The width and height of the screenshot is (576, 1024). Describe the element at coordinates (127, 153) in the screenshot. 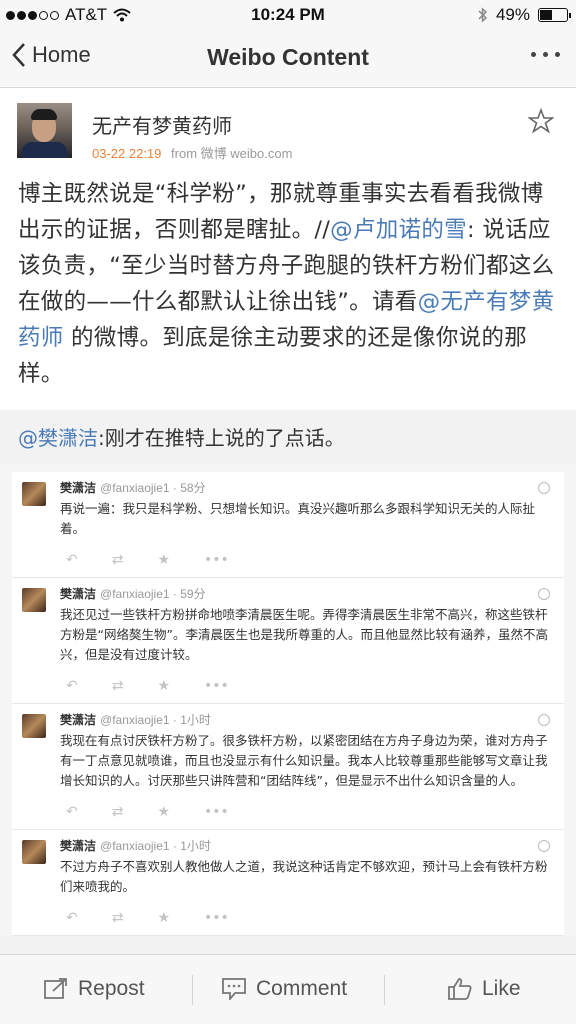

I see `post-time: 03-22 22:19` at that location.